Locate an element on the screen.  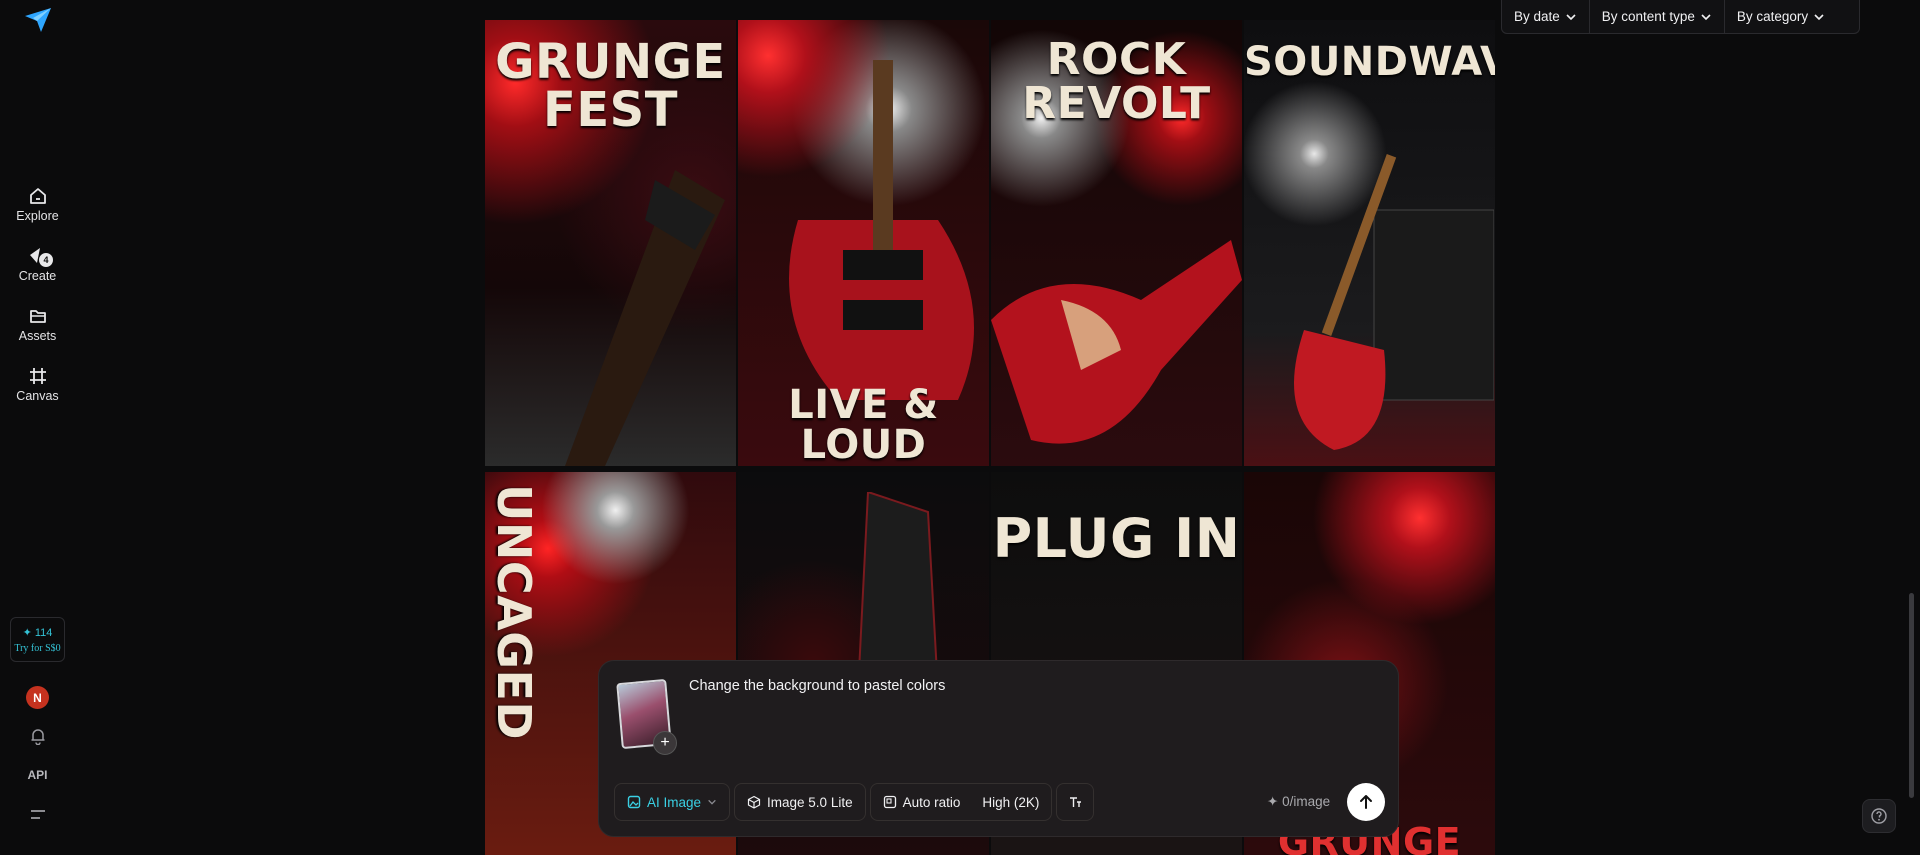
filter-label: By category is located at coordinates (1772, 16).